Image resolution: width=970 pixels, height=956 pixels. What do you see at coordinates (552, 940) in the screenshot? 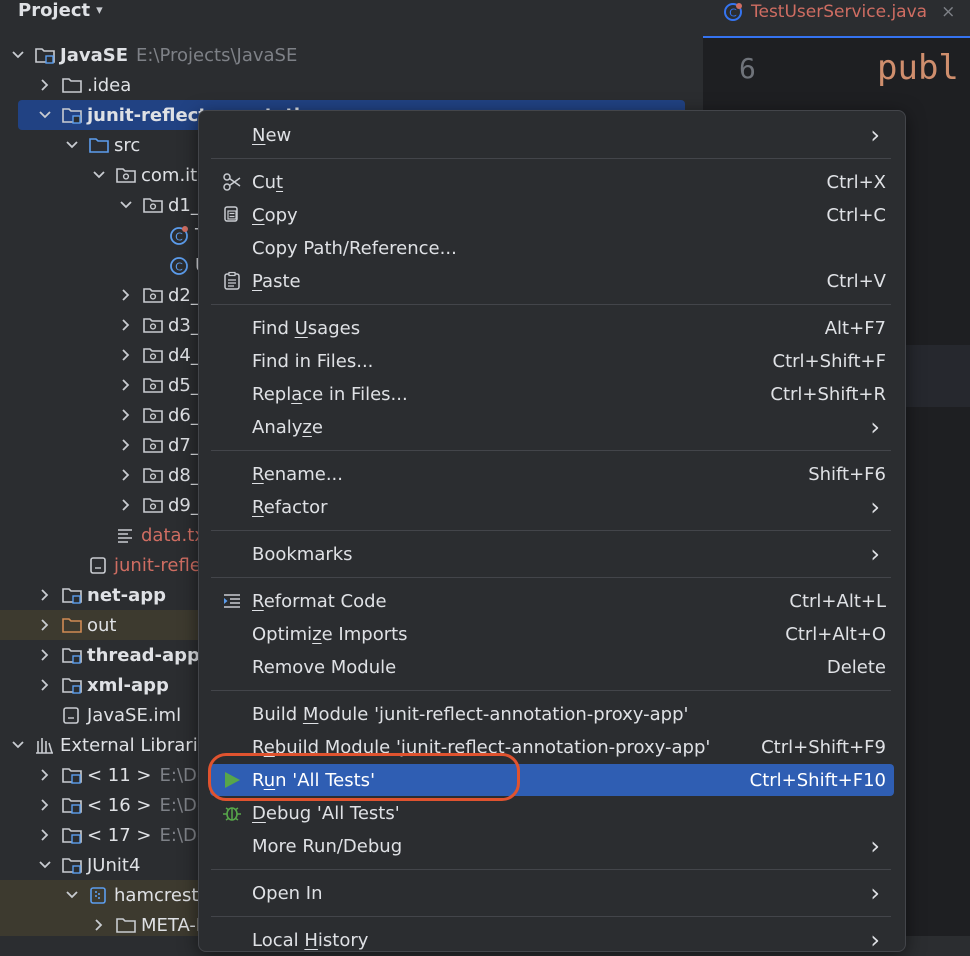
I see `menu-item-local-history: Local History ›` at bounding box center [552, 940].